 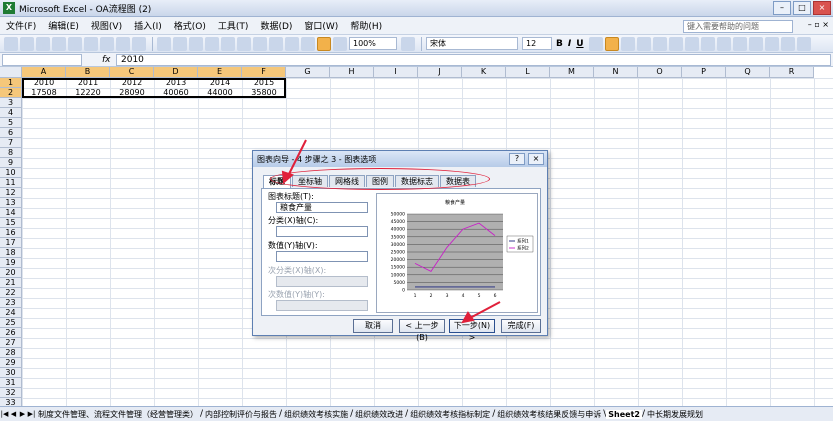 What do you see at coordinates (11, 43) in the screenshot?
I see `new-icon` at bounding box center [11, 43].